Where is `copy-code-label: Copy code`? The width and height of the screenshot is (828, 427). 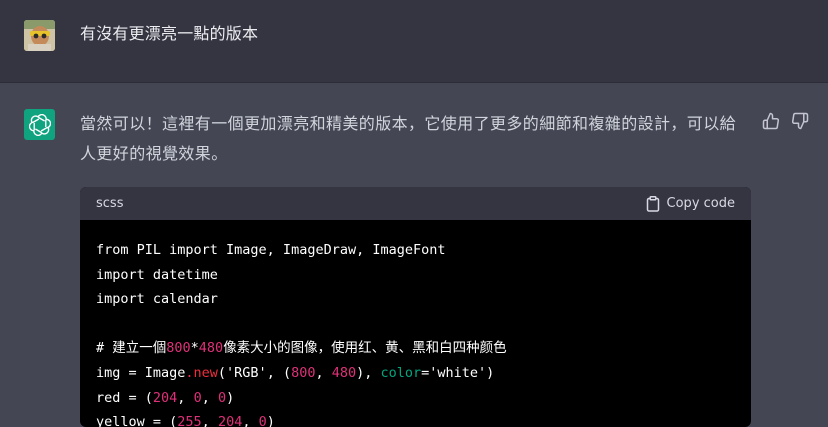 copy-code-label: Copy code is located at coordinates (700, 203).